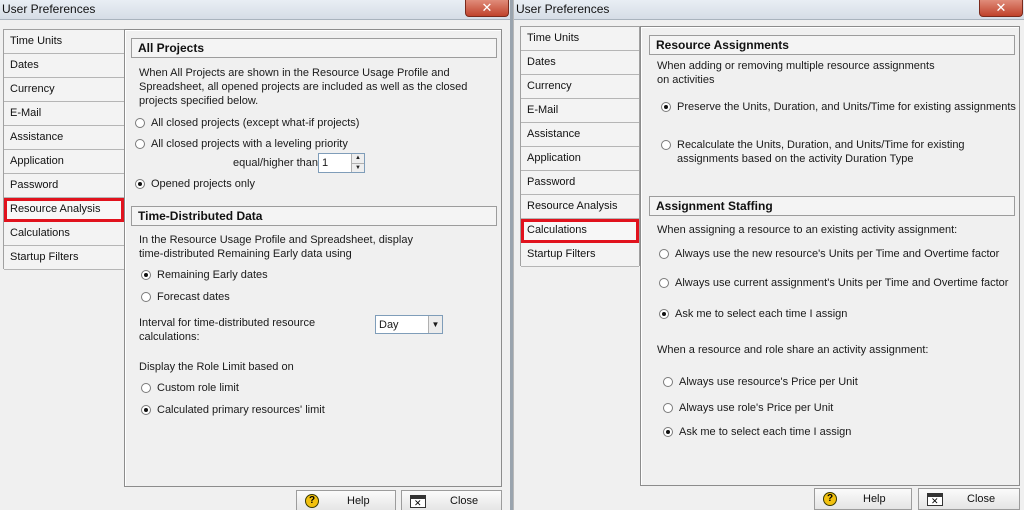  I want to click on radio-label: Forecast dates, so click(193, 297).